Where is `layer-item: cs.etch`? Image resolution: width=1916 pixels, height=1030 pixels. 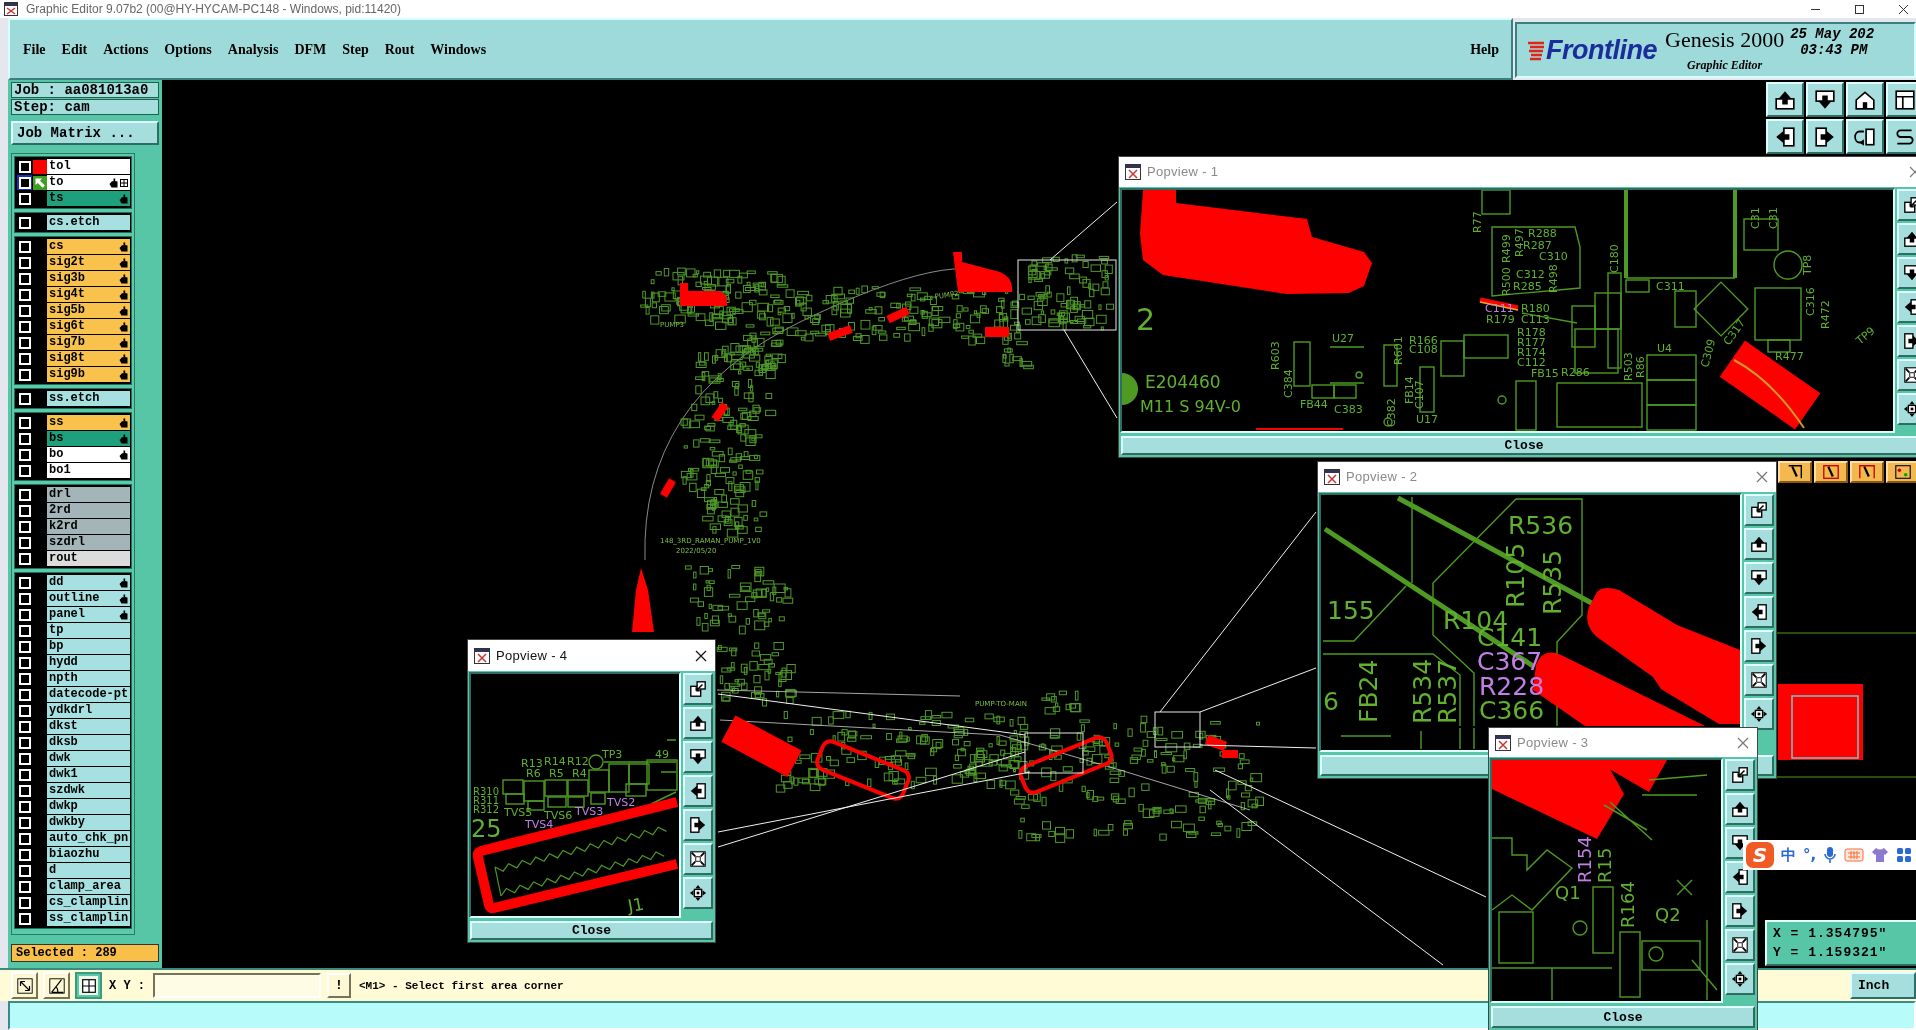
layer-item: cs.etch is located at coordinates (88, 222).